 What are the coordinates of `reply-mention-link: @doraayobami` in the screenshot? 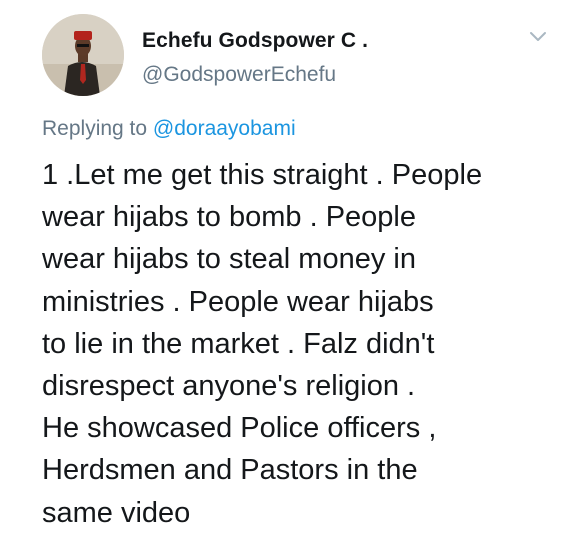 It's located at (224, 128).